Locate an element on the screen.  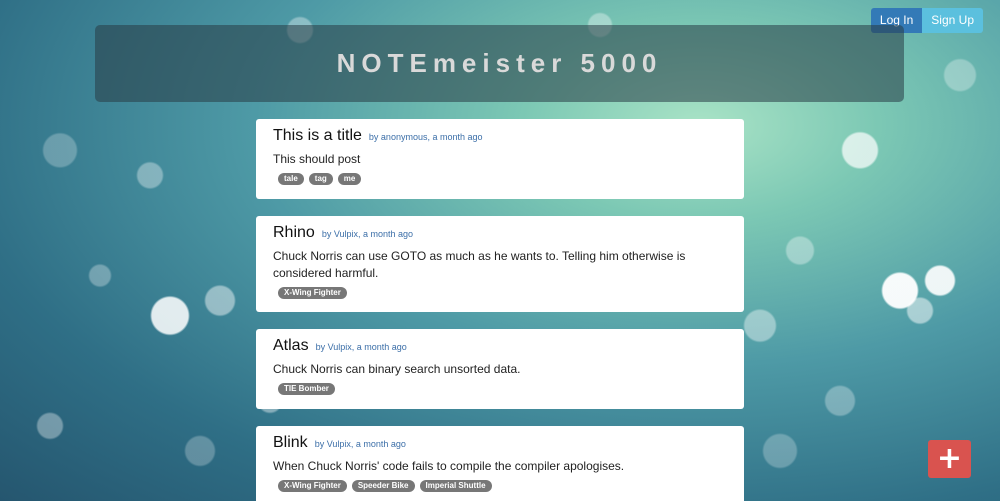
note-meta: by anonymous, a month ago is located at coordinates (426, 137).